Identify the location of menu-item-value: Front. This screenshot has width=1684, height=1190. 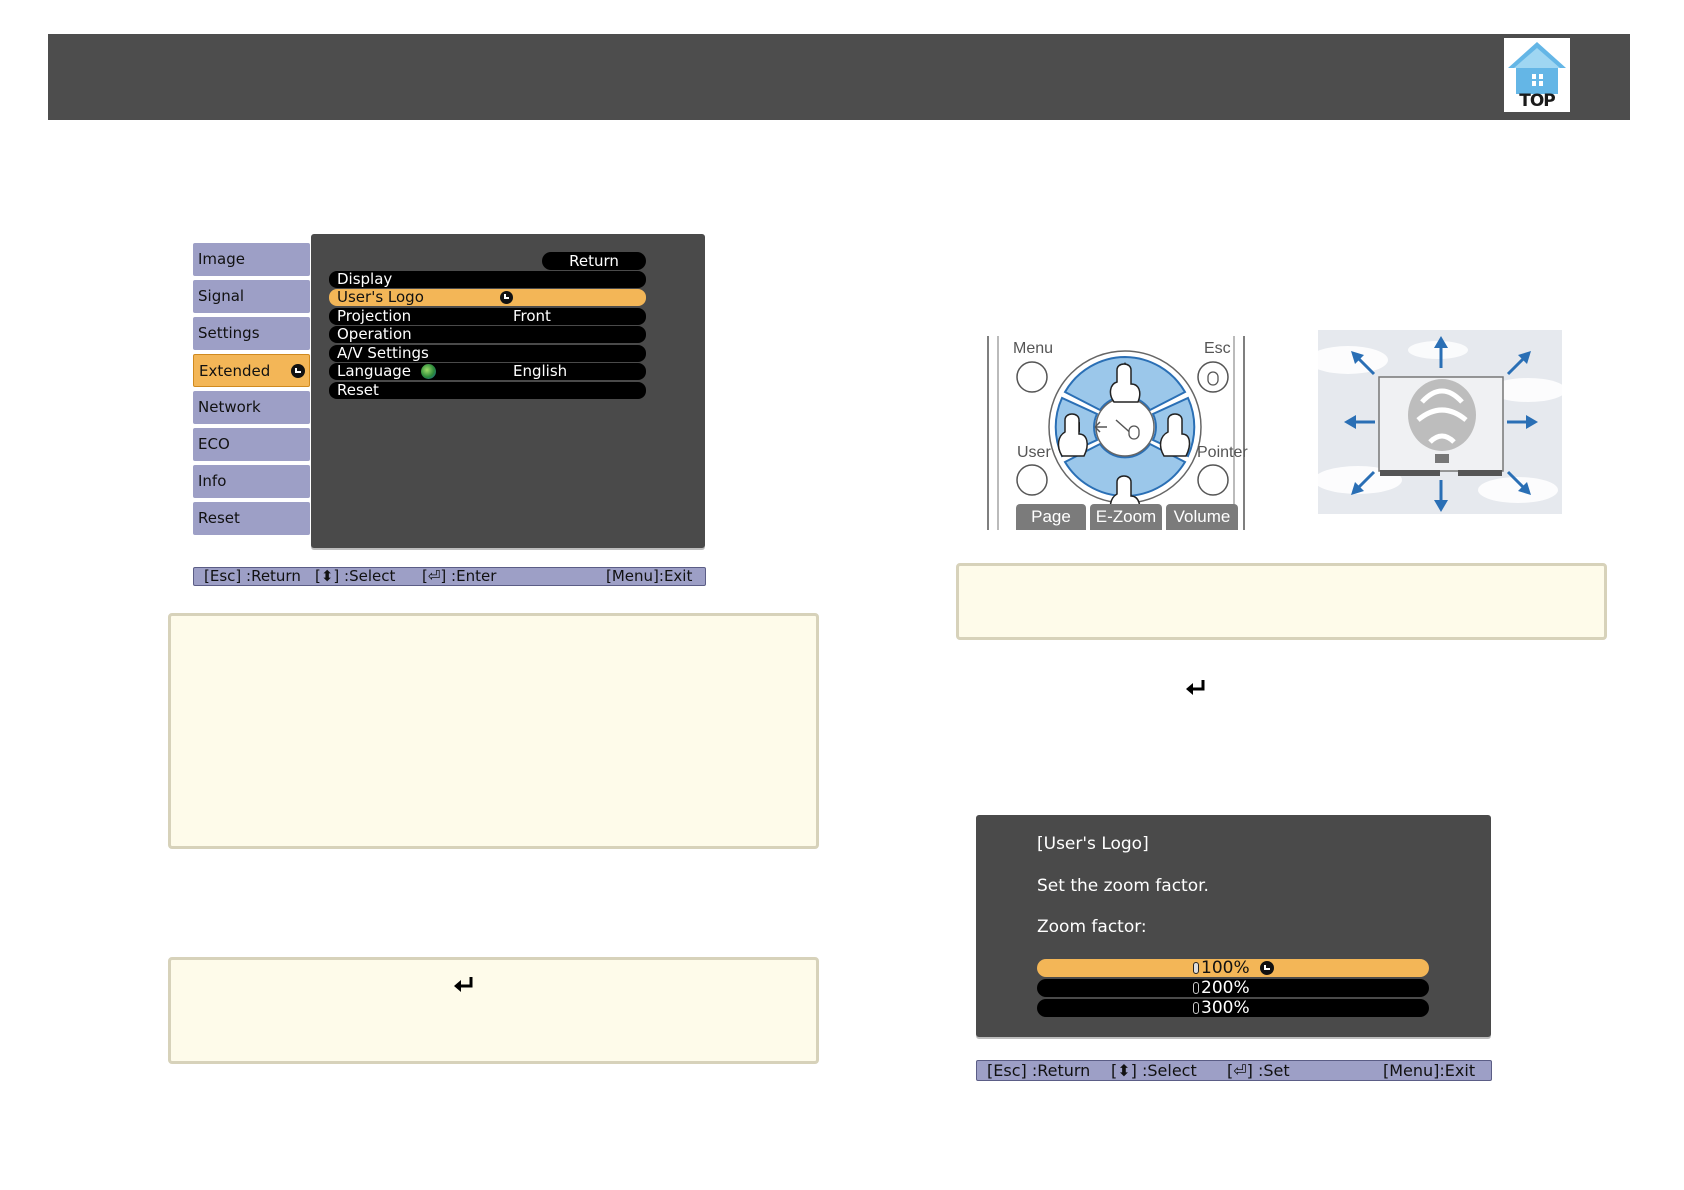
(532, 316).